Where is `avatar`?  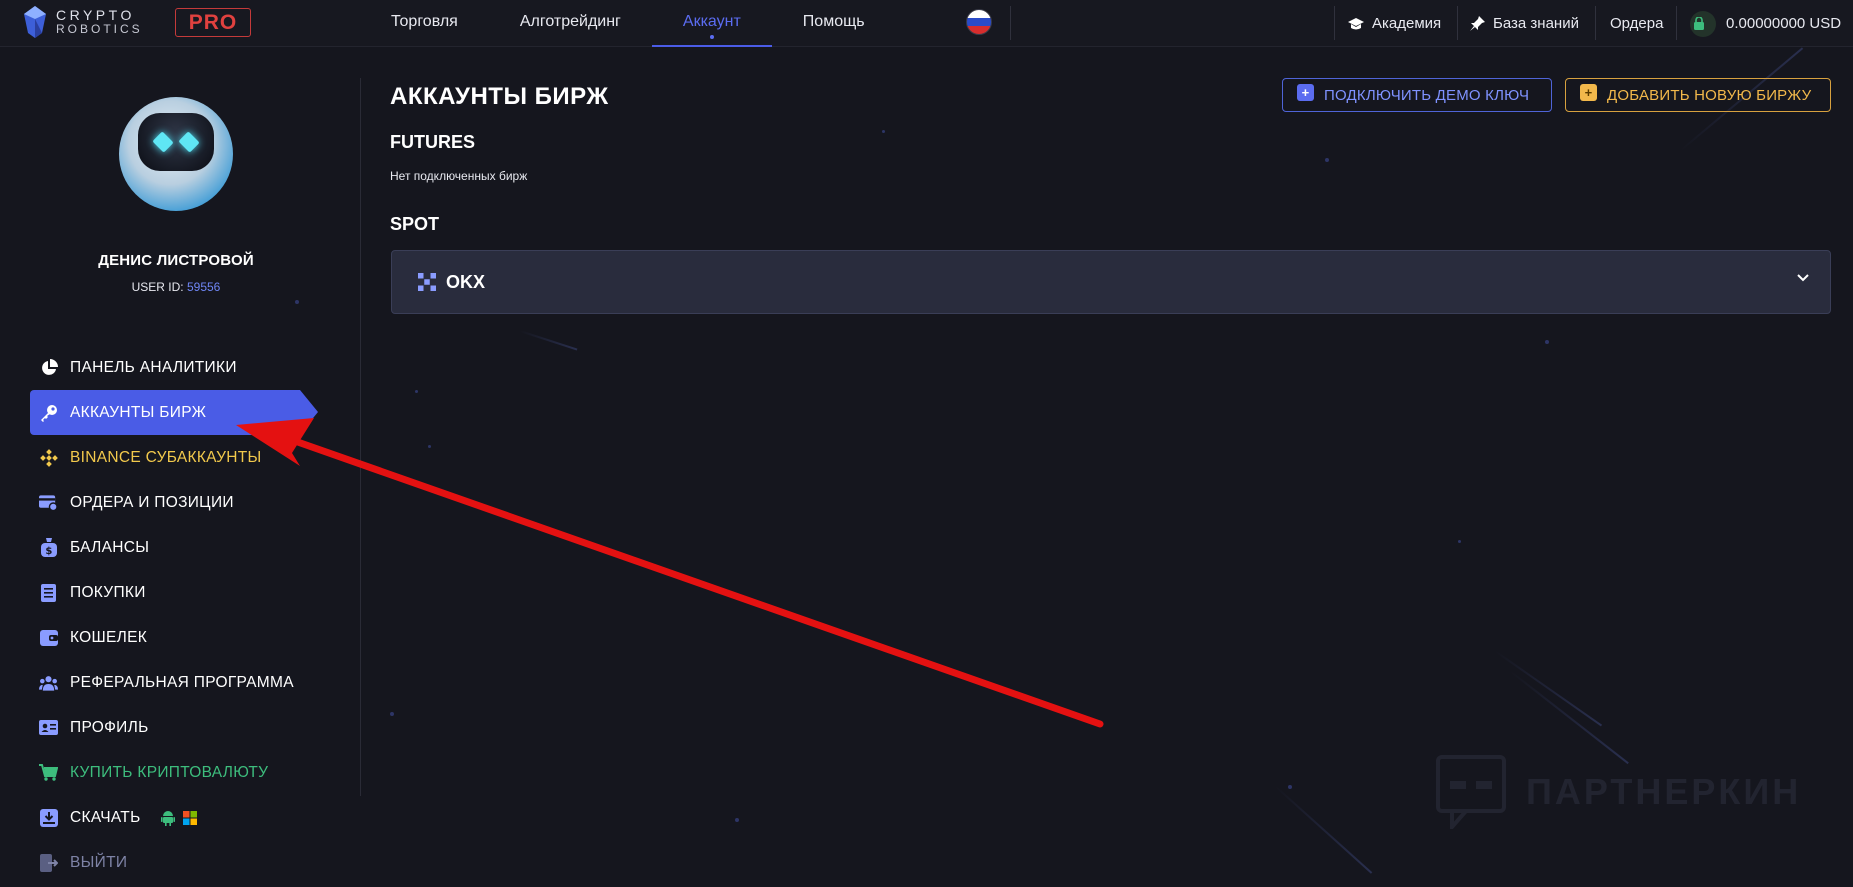
avatar is located at coordinates (176, 154).